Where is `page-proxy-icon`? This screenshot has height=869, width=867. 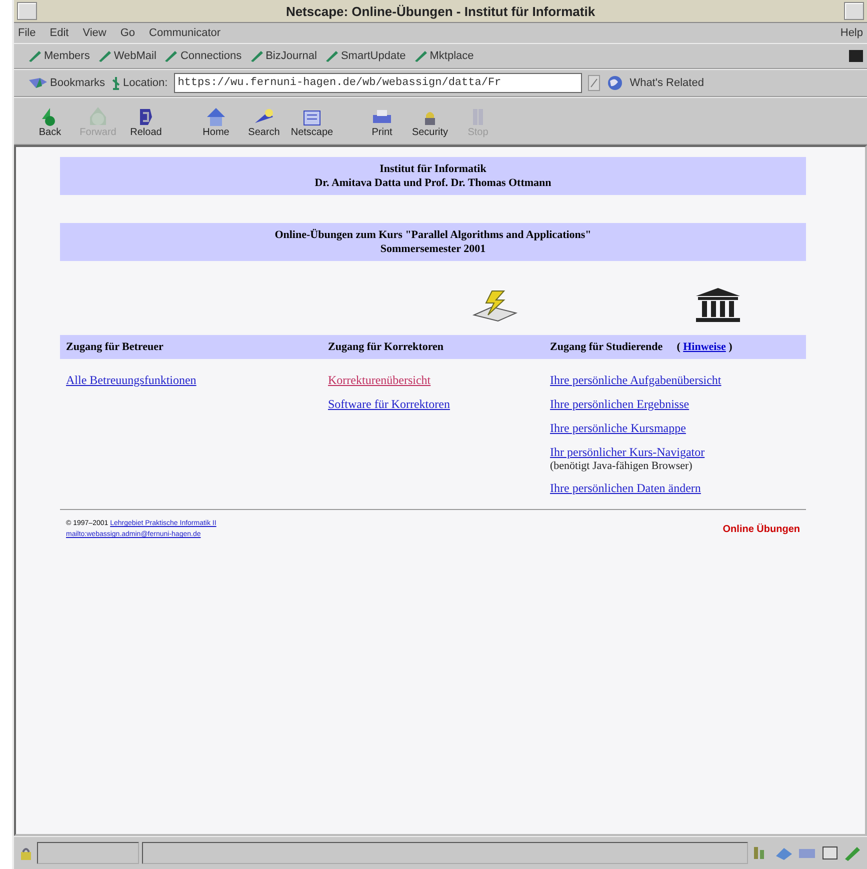
page-proxy-icon is located at coordinates (594, 83).